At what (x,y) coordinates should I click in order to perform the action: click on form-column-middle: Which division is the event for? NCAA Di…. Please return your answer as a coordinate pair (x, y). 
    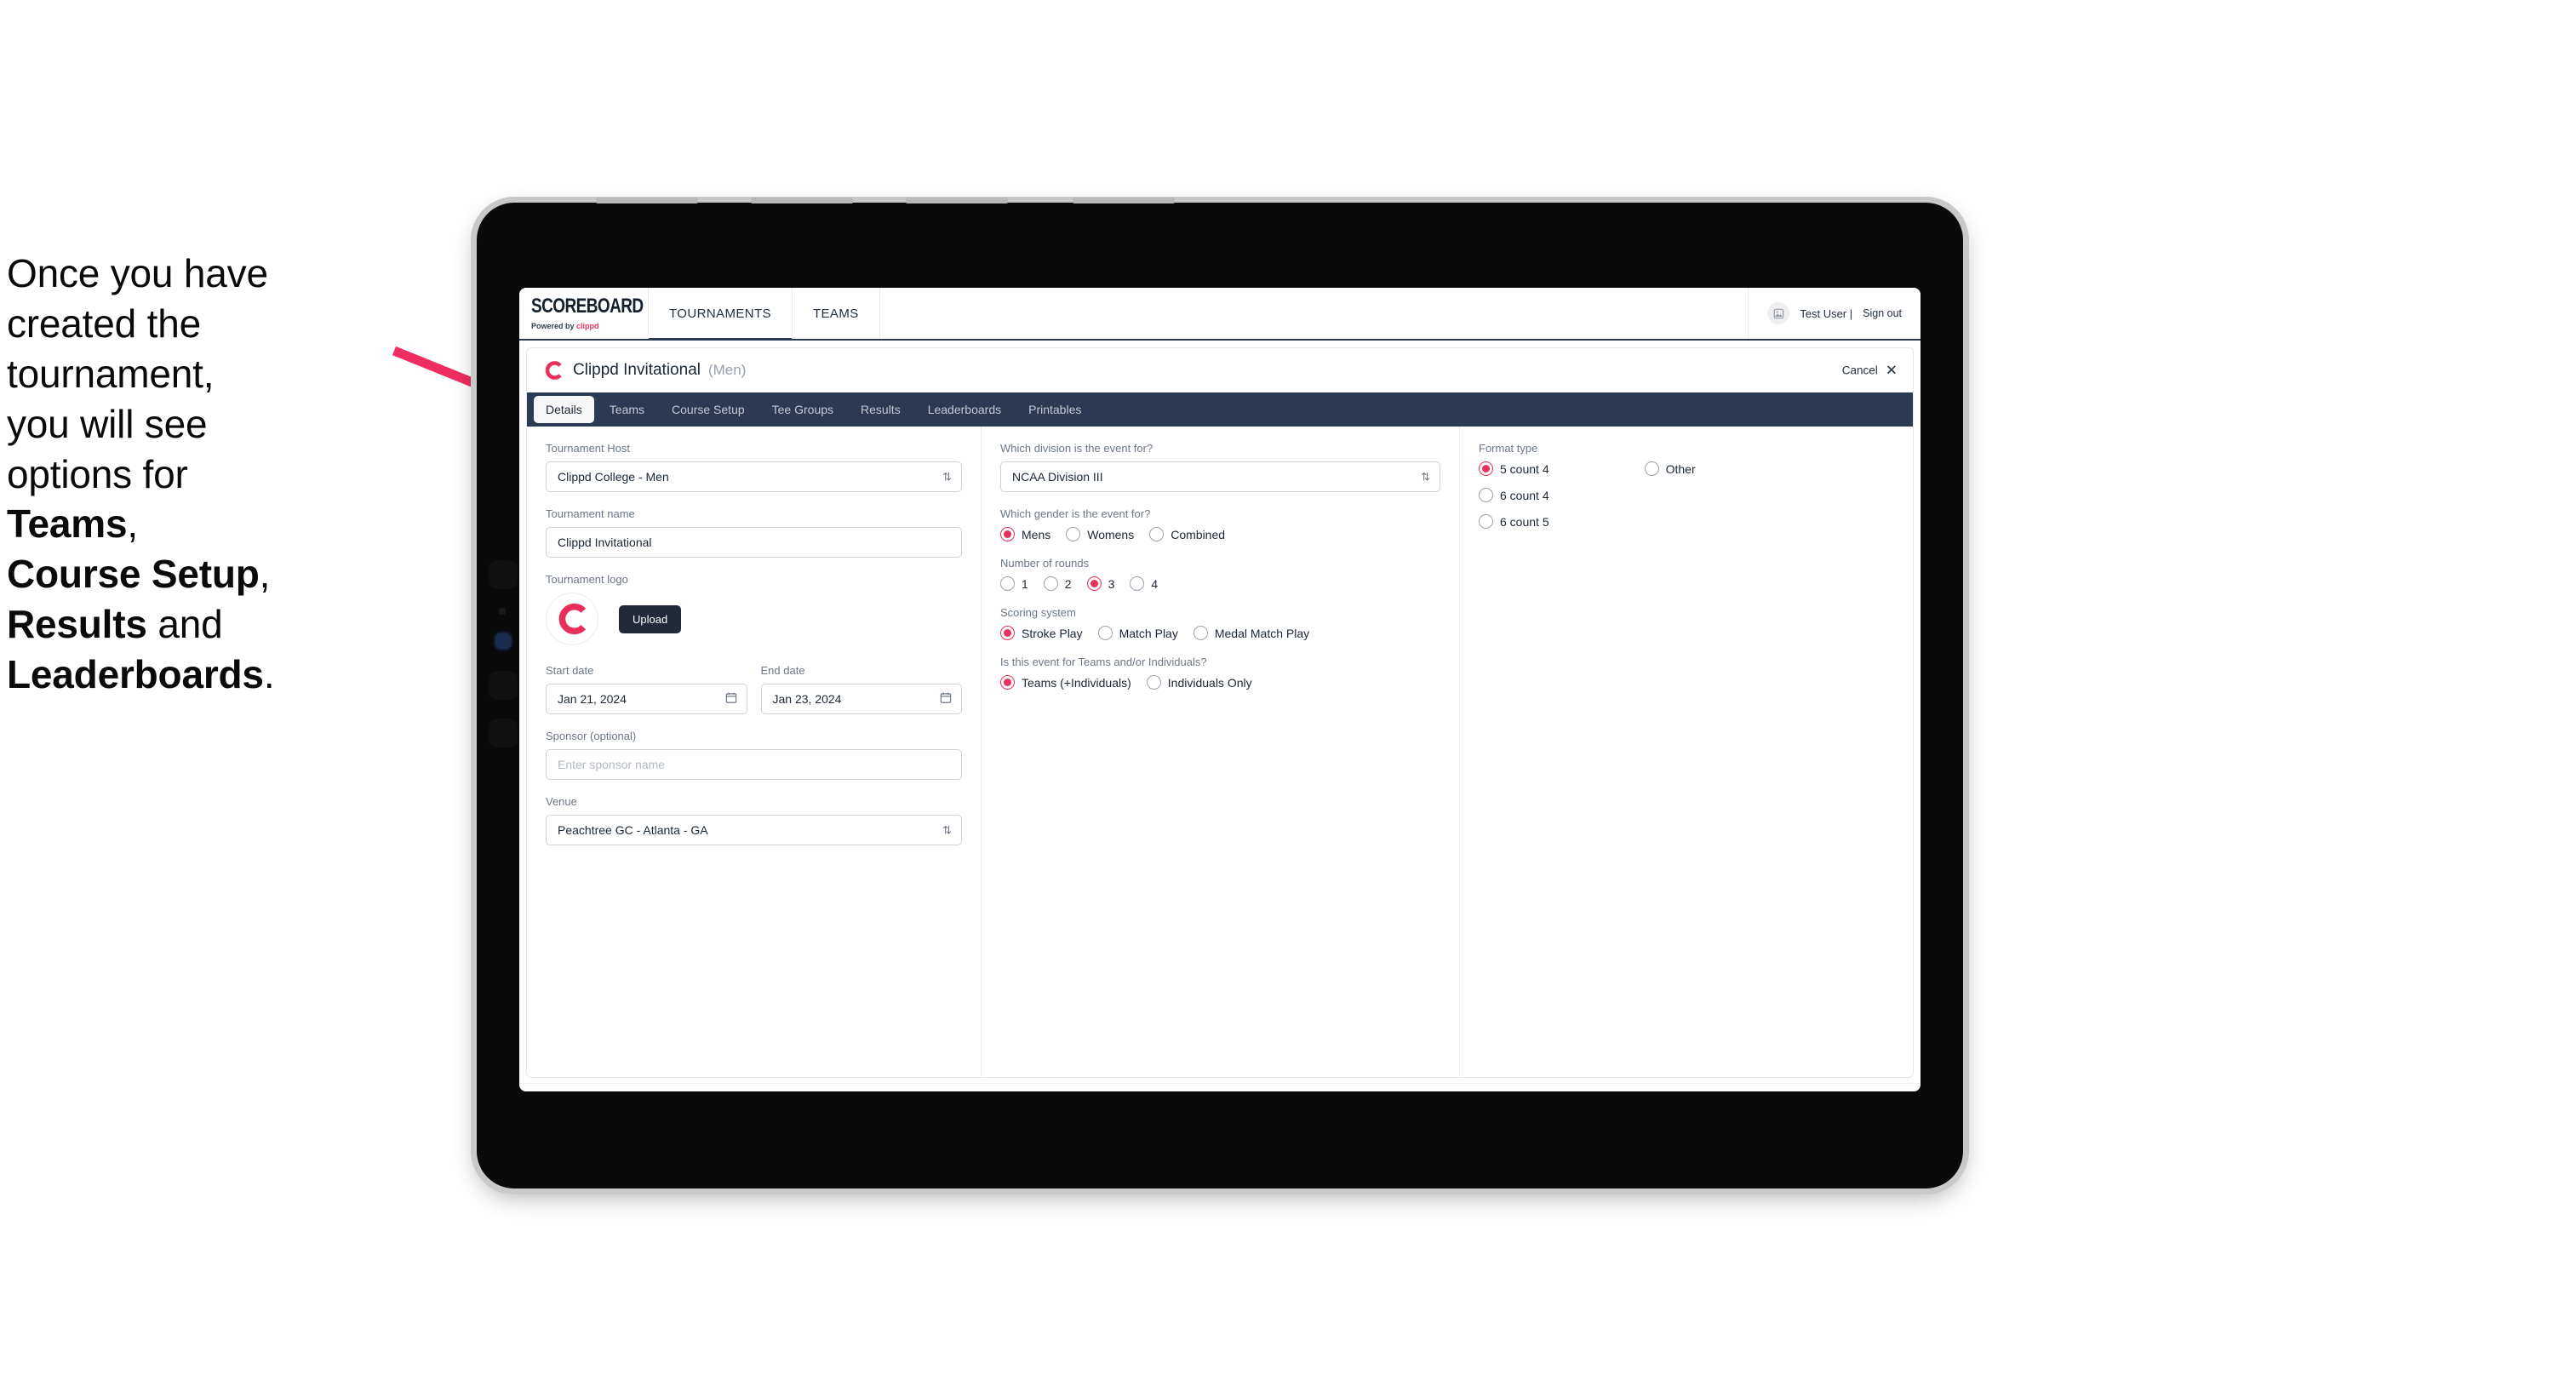
    Looking at the image, I should click on (1221, 752).